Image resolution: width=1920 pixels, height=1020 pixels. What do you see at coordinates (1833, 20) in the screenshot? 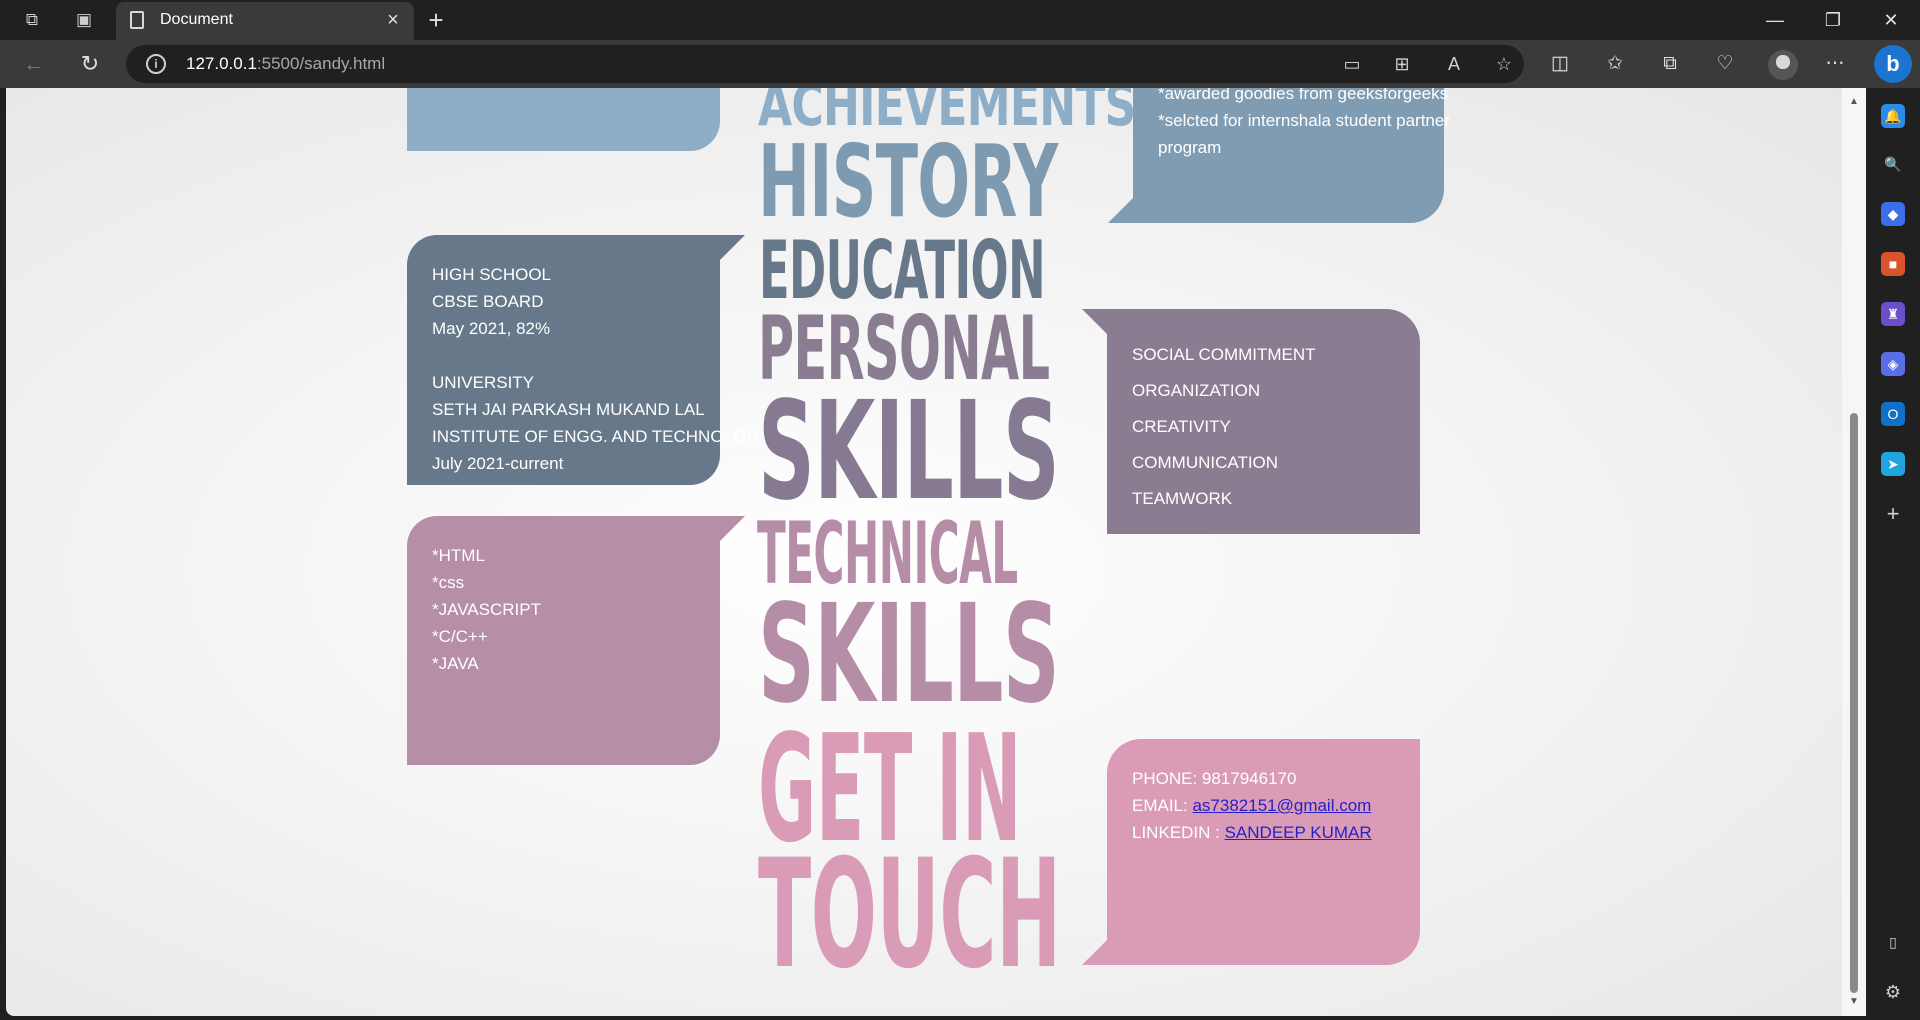
I see `restore-button: ❐` at bounding box center [1833, 20].